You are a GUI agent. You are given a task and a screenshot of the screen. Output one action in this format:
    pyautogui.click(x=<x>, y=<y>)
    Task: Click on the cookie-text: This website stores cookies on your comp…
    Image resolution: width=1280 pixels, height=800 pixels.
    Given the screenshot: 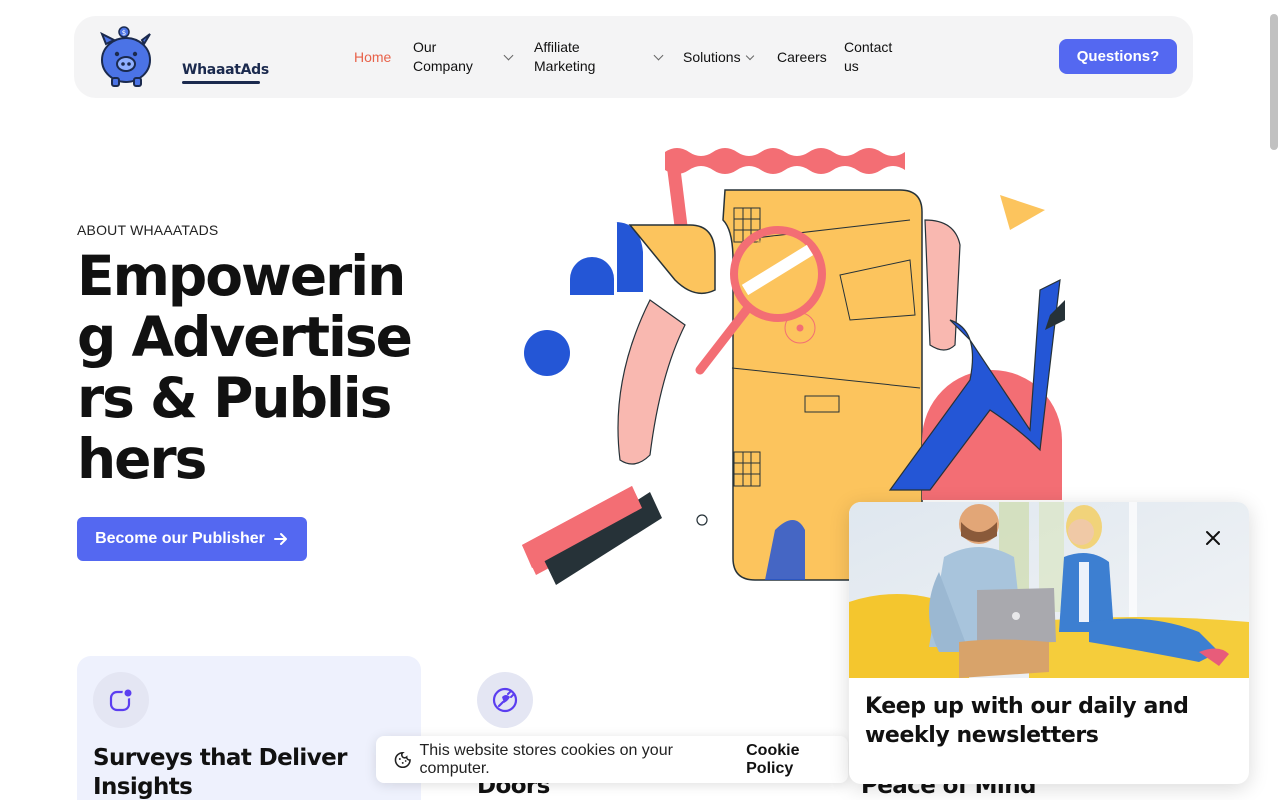 What is the action you would take?
    pyautogui.click(x=546, y=759)
    